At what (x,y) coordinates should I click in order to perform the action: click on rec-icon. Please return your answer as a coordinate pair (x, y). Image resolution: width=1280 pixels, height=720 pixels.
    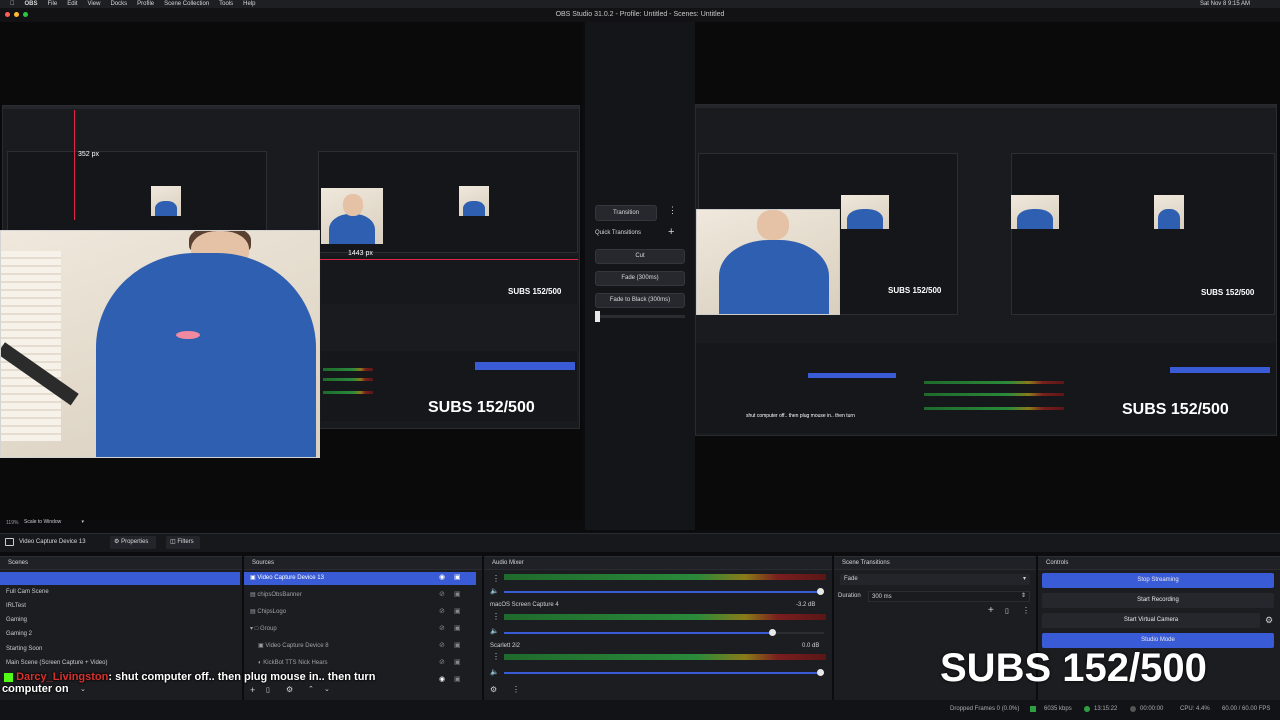
    Looking at the image, I should click on (1133, 709).